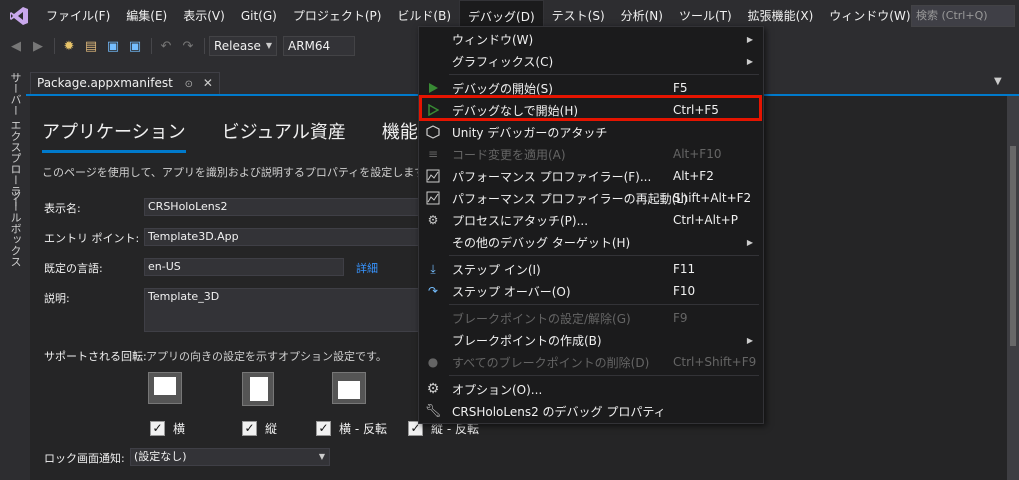  I want to click on menu-item-label: グラフィックス(C), so click(503, 61).